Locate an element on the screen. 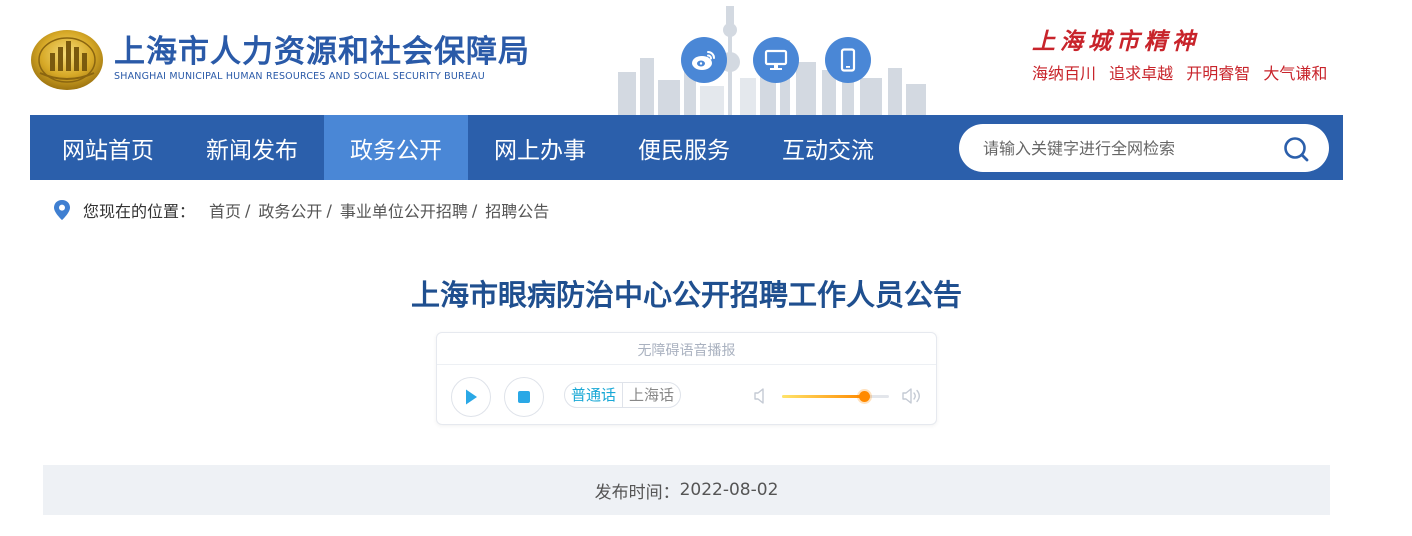 Image resolution: width=1412 pixels, height=536 pixels. breadcrumb-government-affairs: 政务公开 is located at coordinates (290, 210).